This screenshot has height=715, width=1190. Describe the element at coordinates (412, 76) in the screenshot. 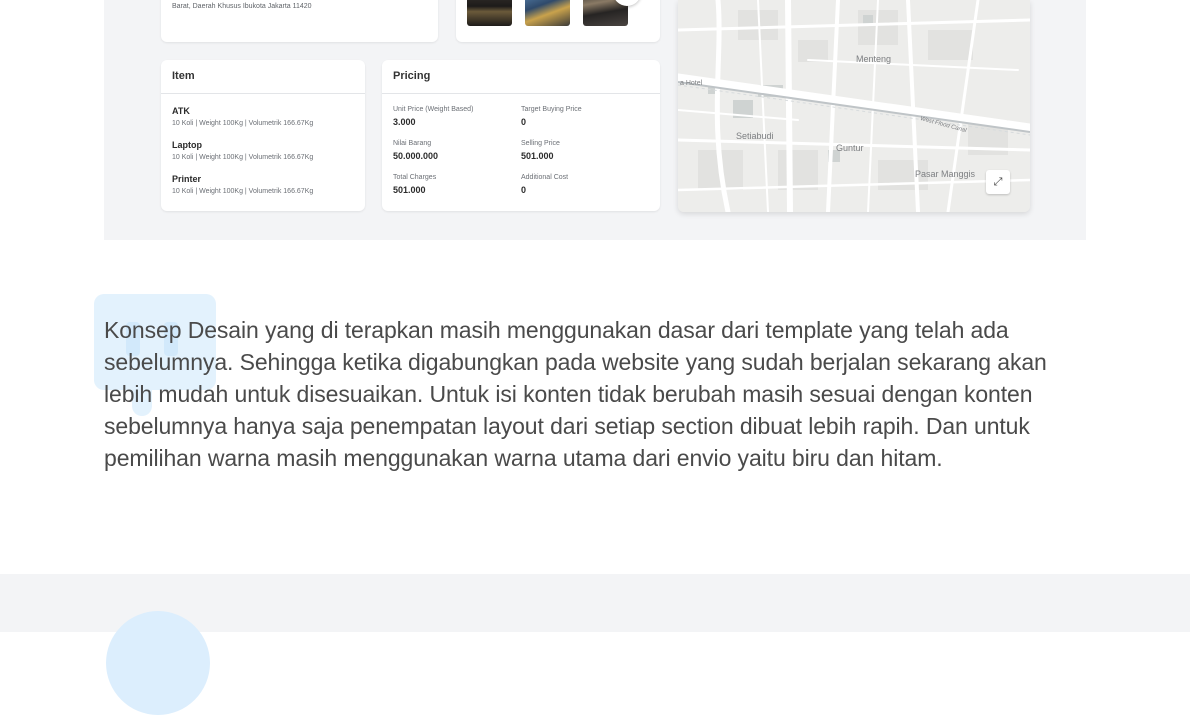

I see `pricing-card-title: Pricing` at that location.